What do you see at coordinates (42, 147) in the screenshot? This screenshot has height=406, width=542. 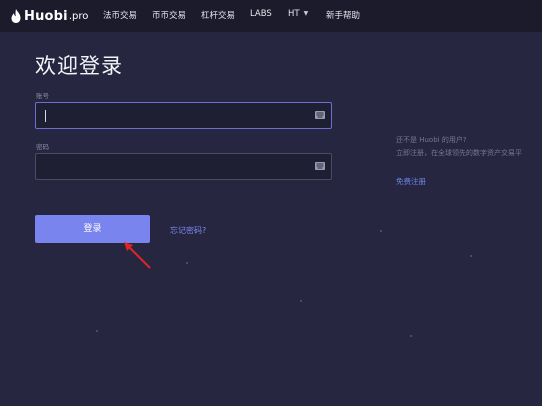 I see `password-label: 密码` at bounding box center [42, 147].